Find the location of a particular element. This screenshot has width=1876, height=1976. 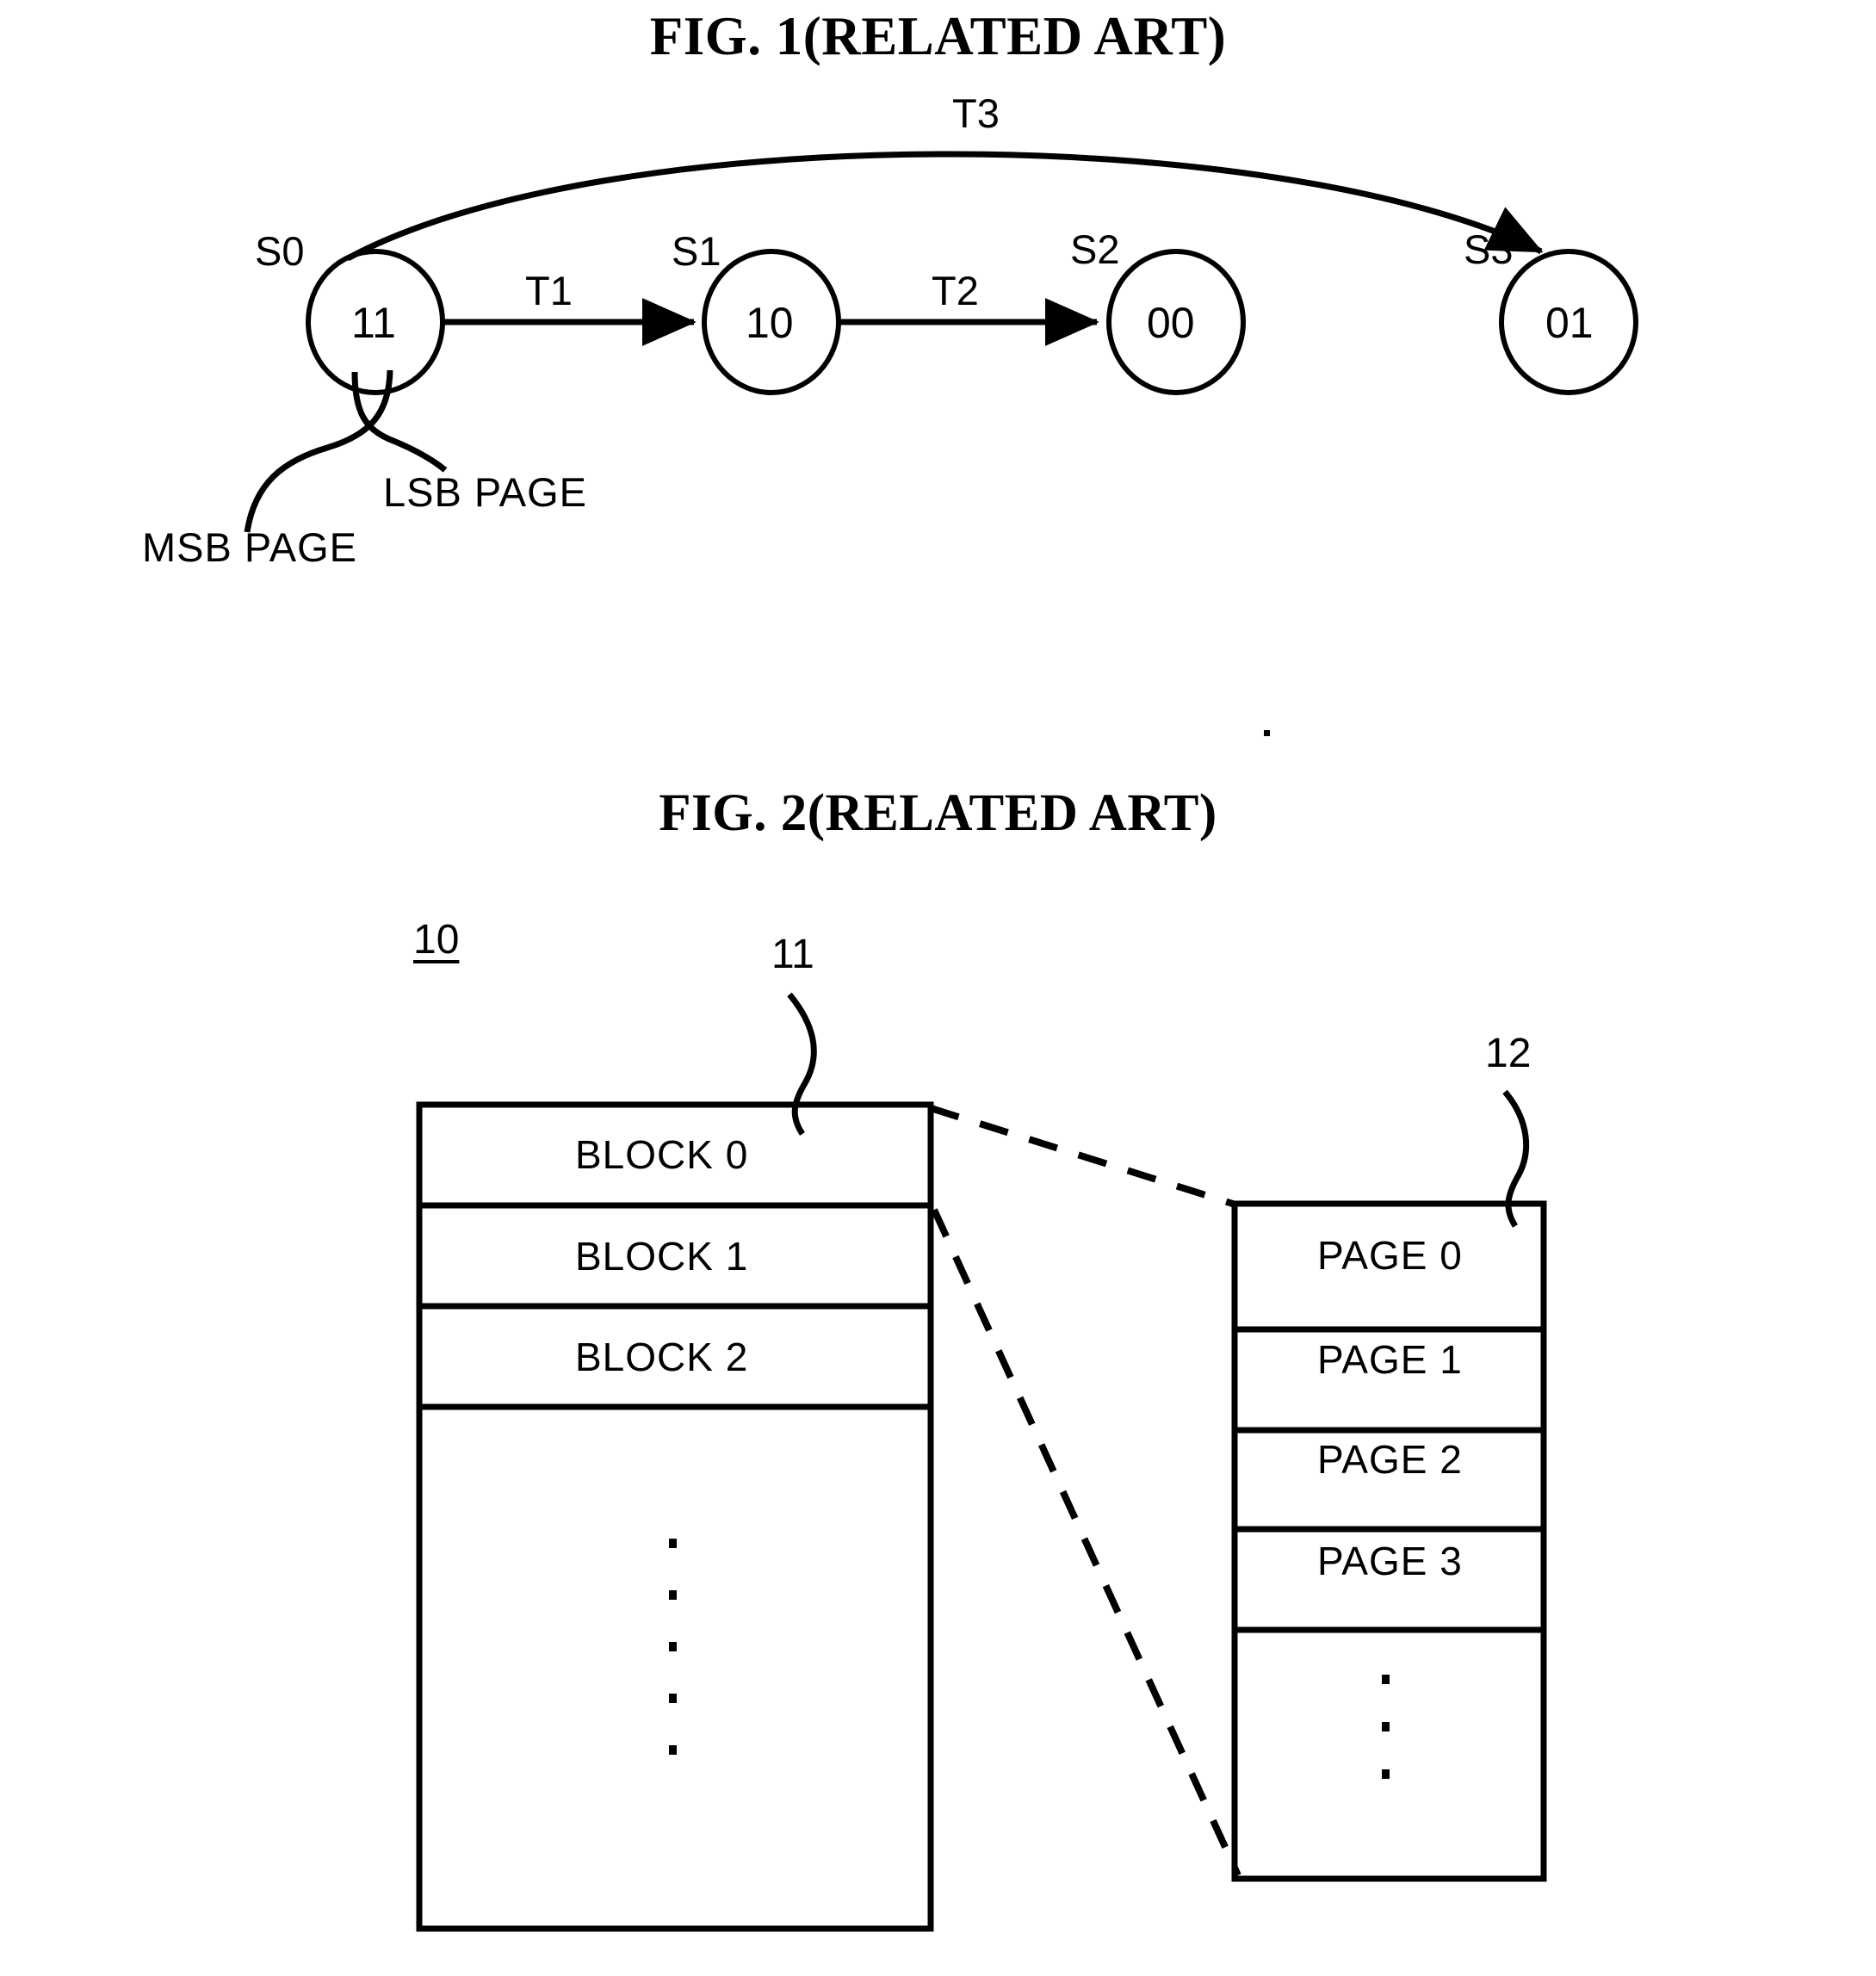

page-cell-label-2: PAGE 2 is located at coordinates (1390, 1459).